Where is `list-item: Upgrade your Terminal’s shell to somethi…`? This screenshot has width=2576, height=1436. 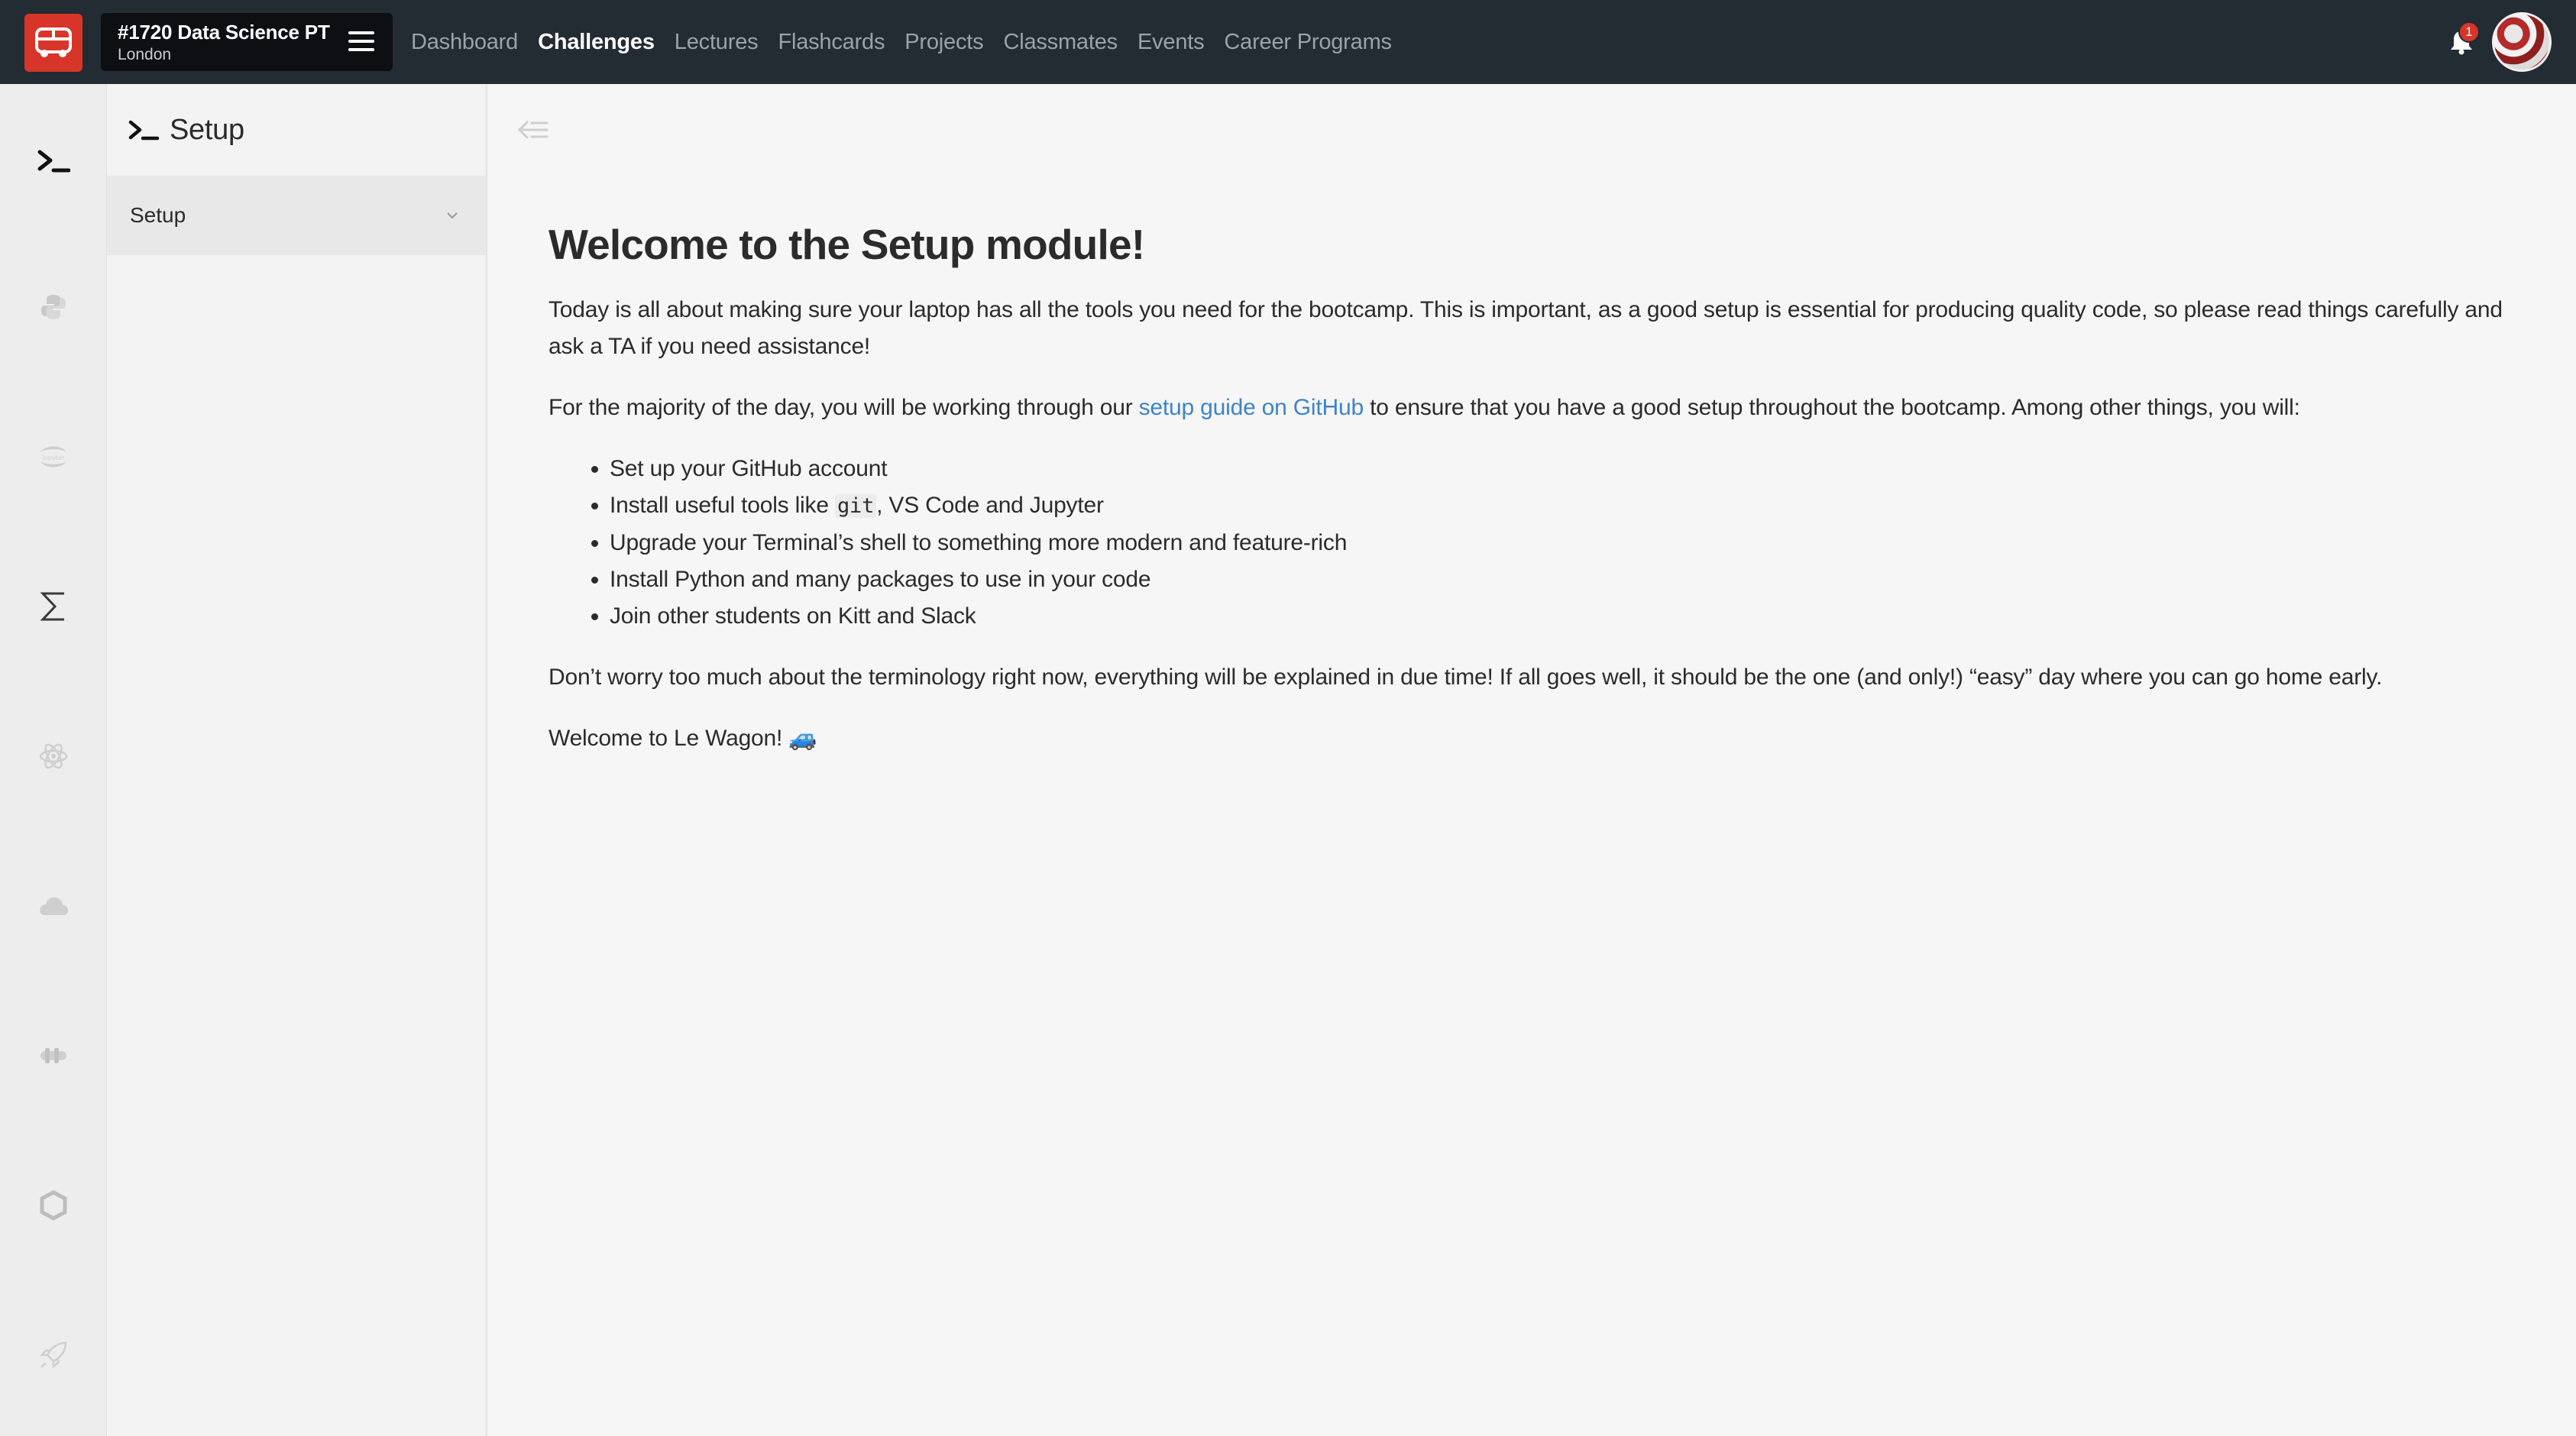 list-item: Upgrade your Terminal’s shell to somethi… is located at coordinates (1572, 543).